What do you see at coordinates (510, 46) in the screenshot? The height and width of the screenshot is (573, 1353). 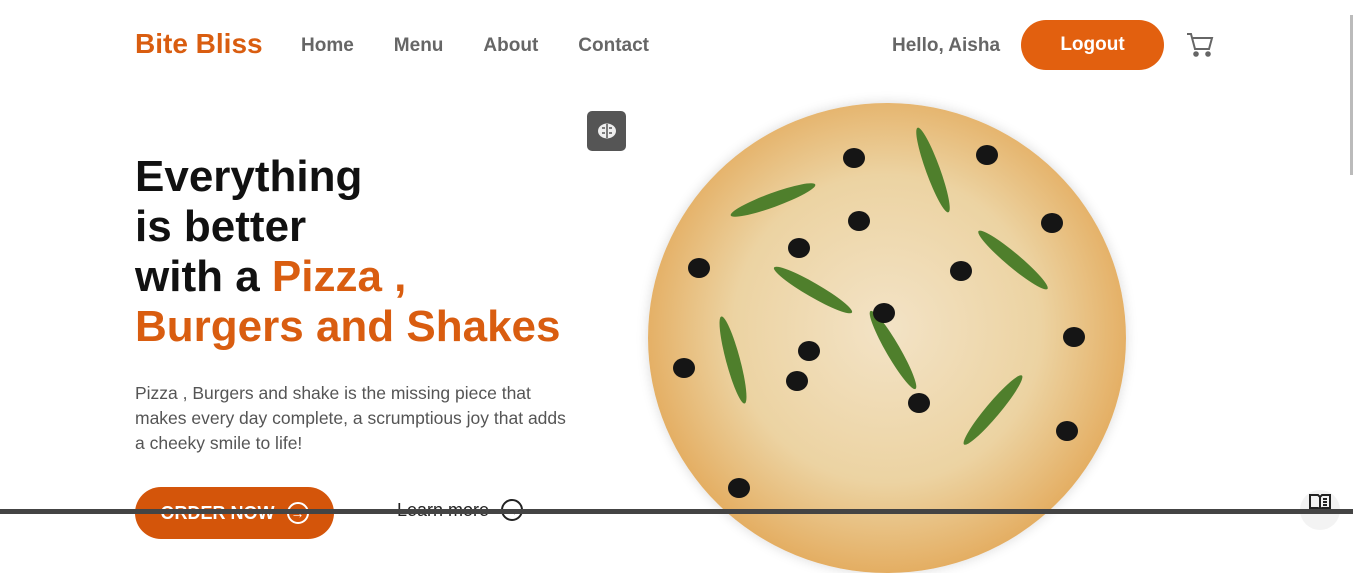 I see `nav-about: About` at bounding box center [510, 46].